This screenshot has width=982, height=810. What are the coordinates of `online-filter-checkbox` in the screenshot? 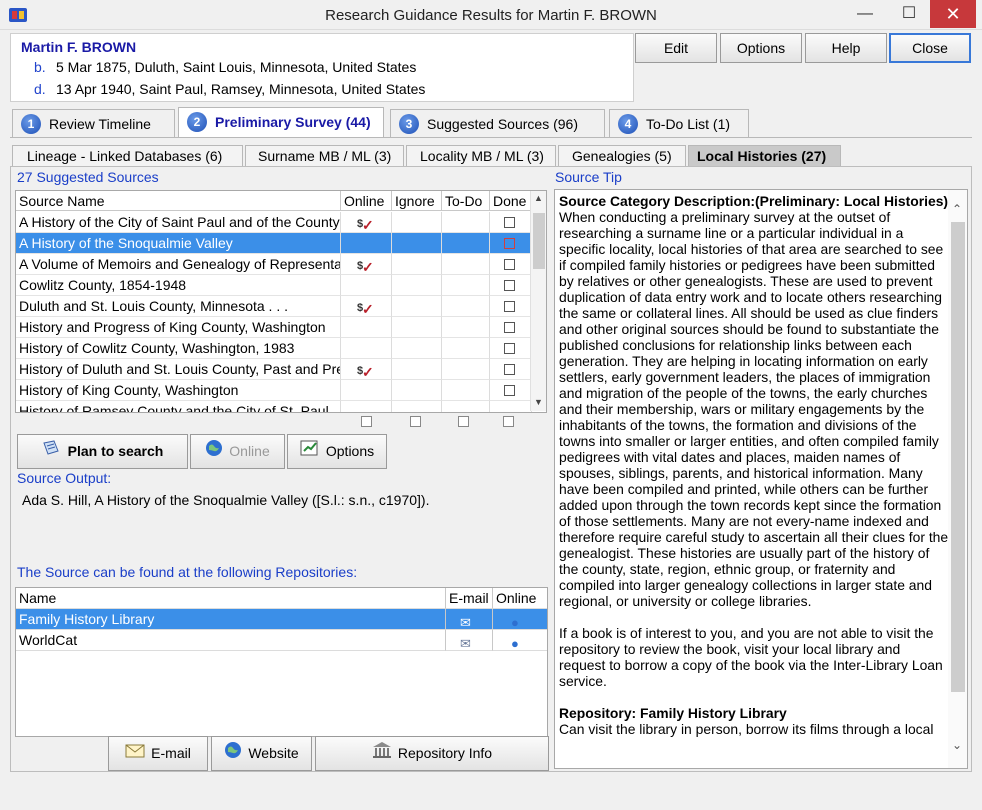 It's located at (366, 421).